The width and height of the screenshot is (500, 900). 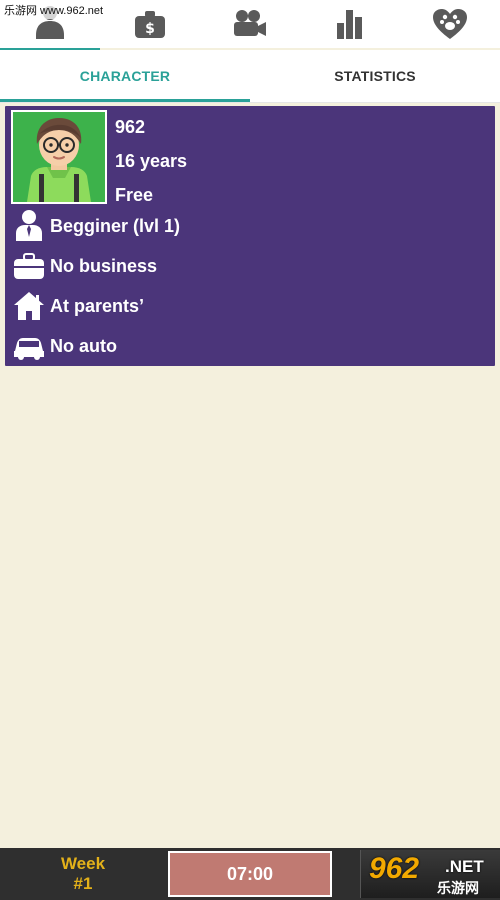 I want to click on business-row: No business, so click(x=250, y=266).